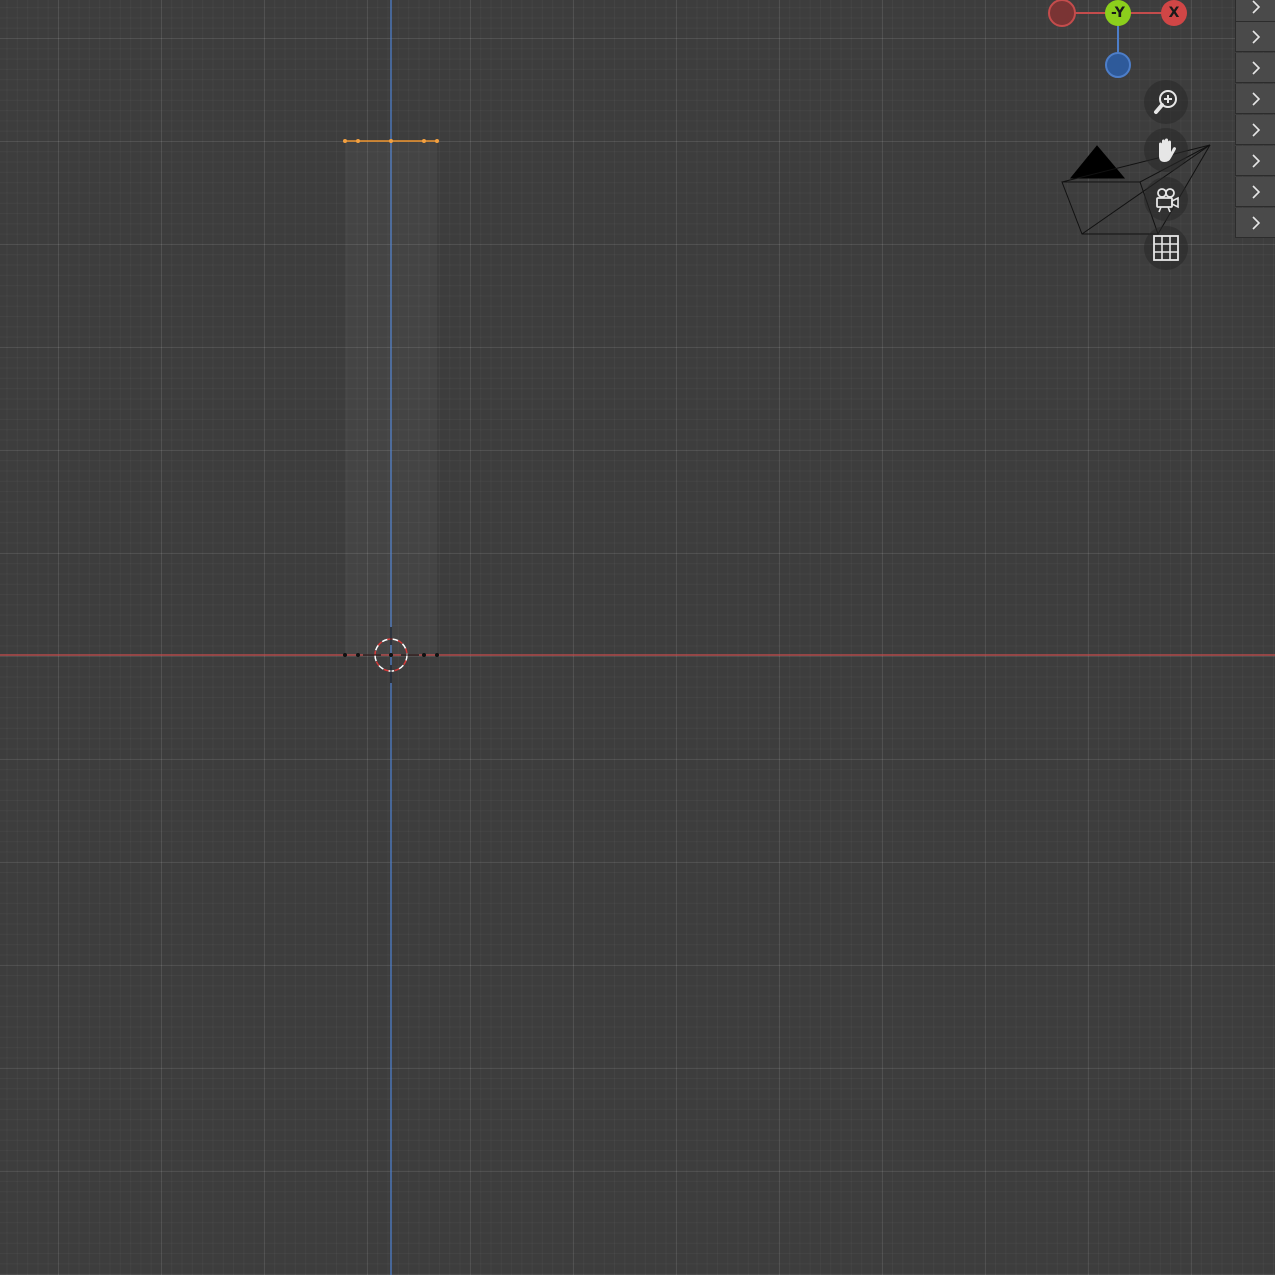 The image size is (1275, 1275). I want to click on zoom-icon, so click(1165, 102).